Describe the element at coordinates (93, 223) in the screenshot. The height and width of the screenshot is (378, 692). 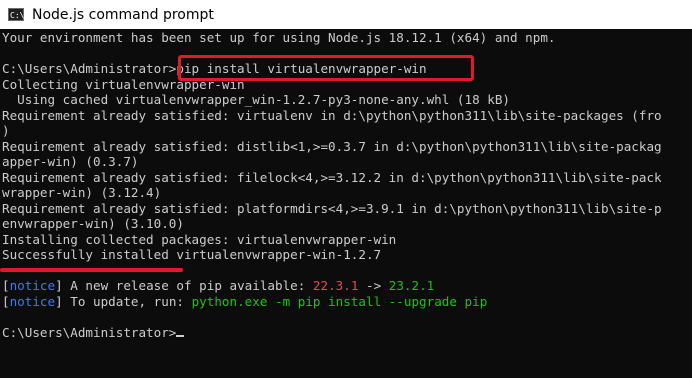
I see `output-text: envwrapper-win) (3.10.0)` at that location.